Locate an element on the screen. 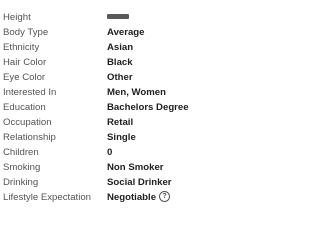 The image size is (320, 246). detail-row-children: Children 0 is located at coordinates (102, 152).